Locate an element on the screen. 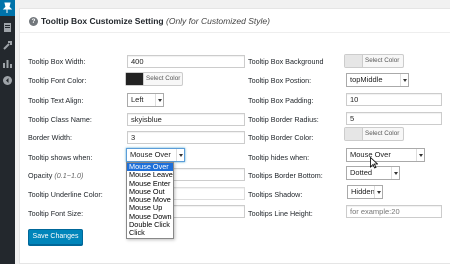 The height and width of the screenshot is (264, 450). underline-color-label: Tooltip Underline Color: is located at coordinates (65, 194).